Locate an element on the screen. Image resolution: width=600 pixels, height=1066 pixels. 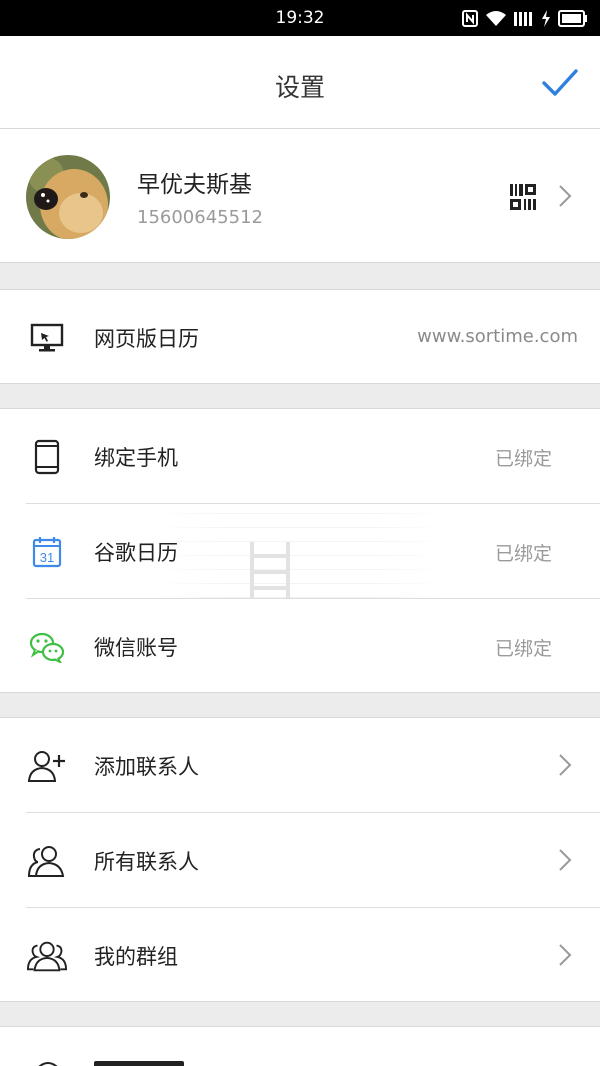
bind-phone-status: 已绑定 is located at coordinates (523, 459).